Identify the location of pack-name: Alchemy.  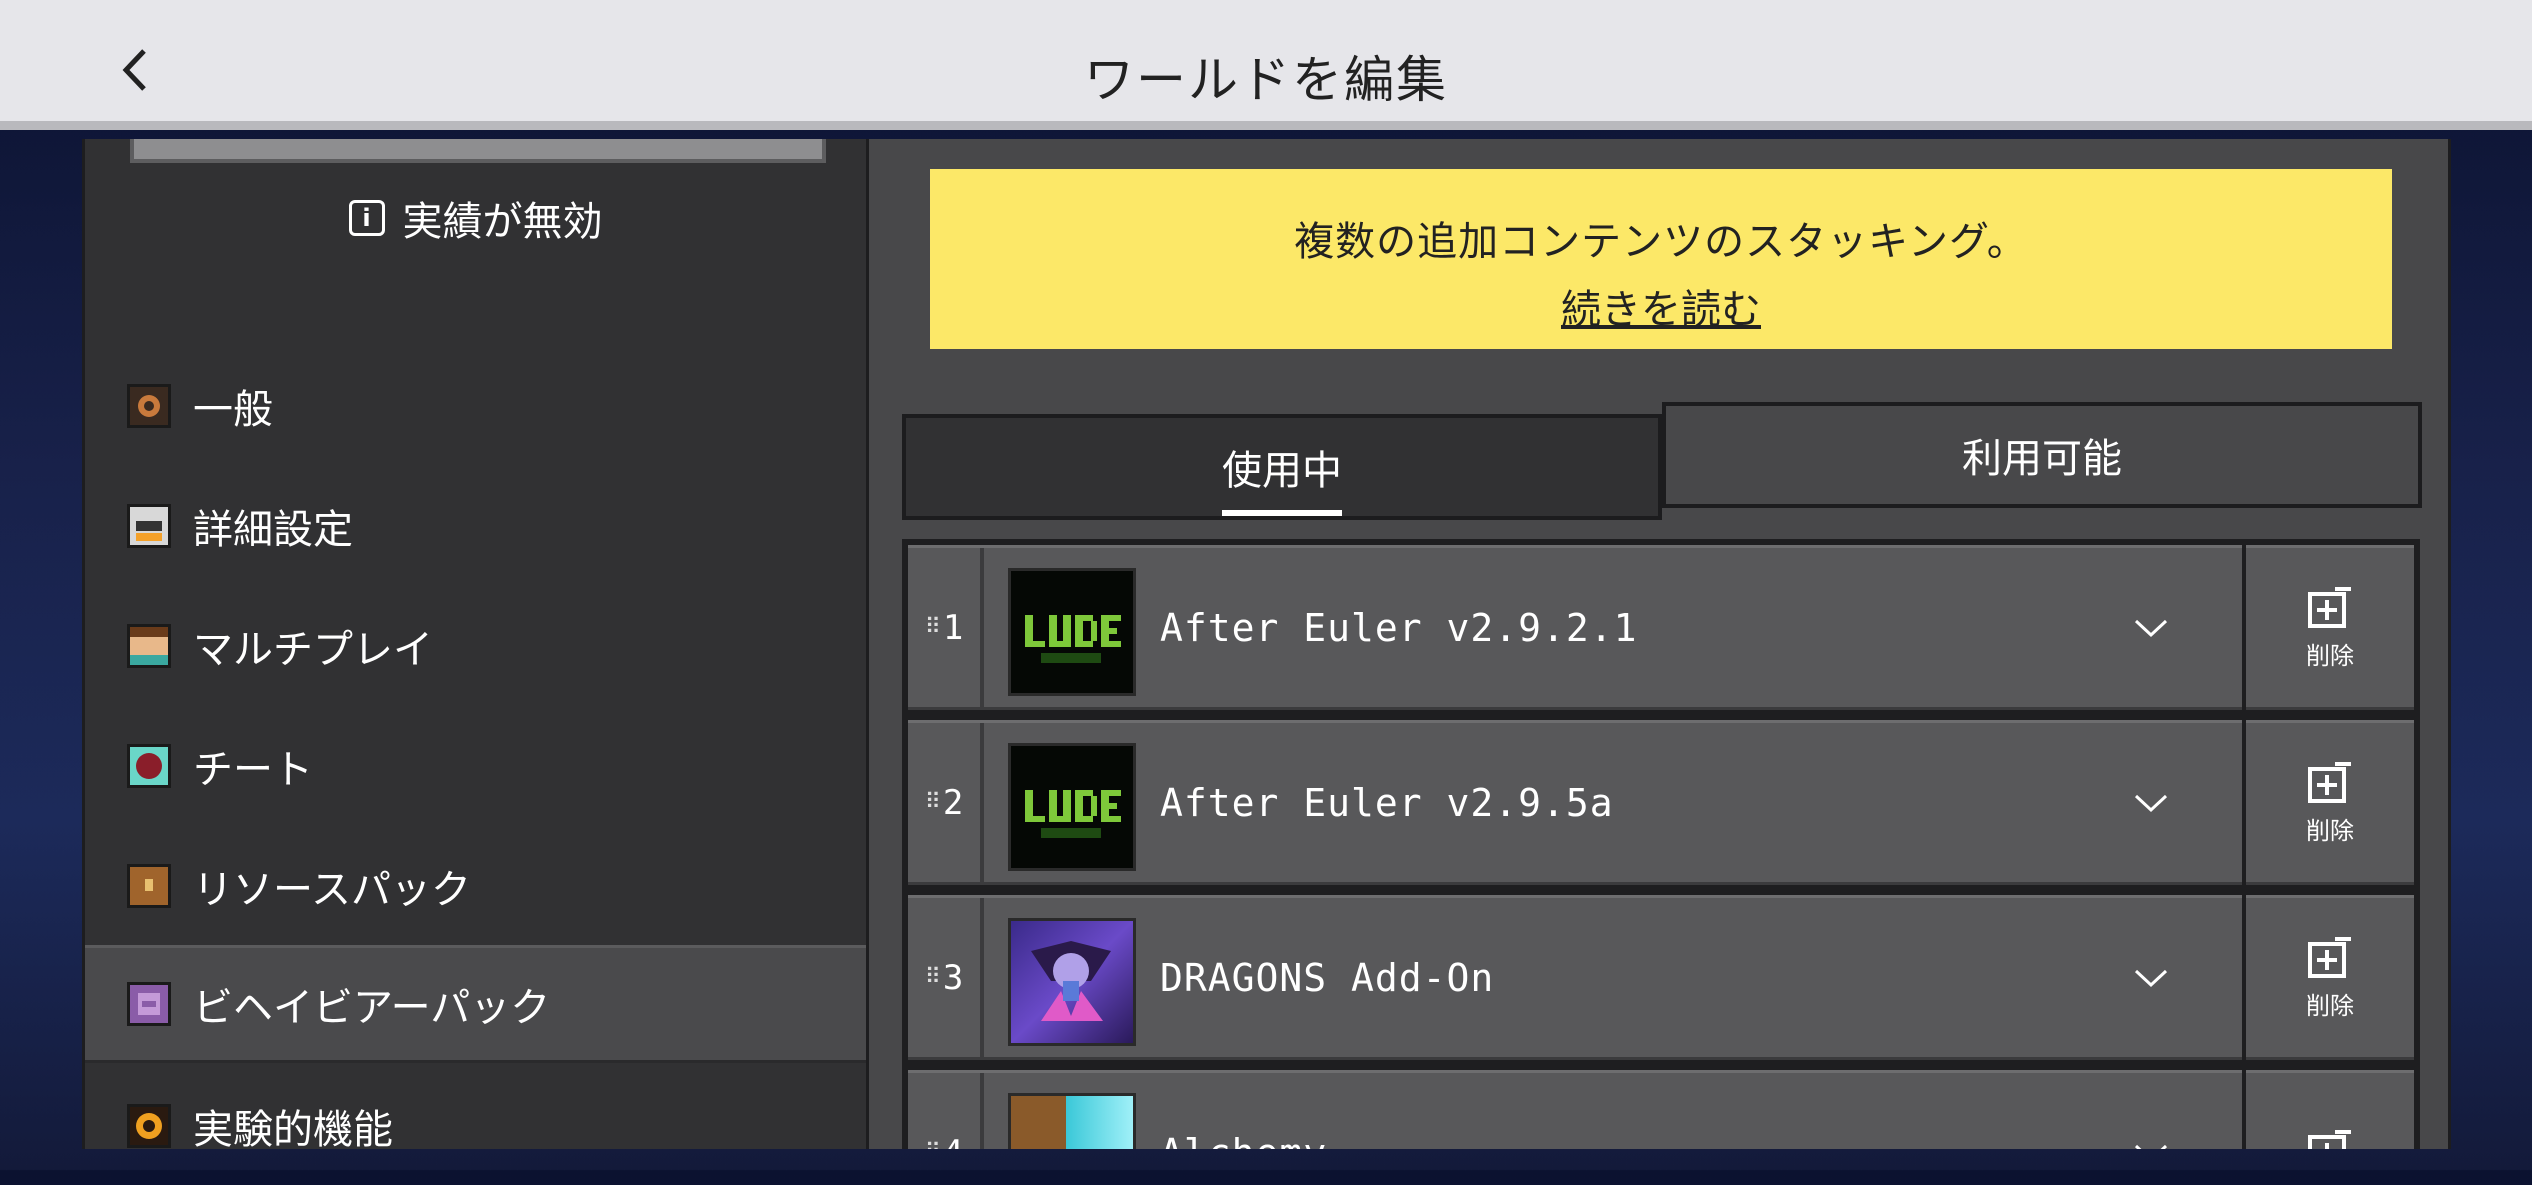
(1243, 1111).